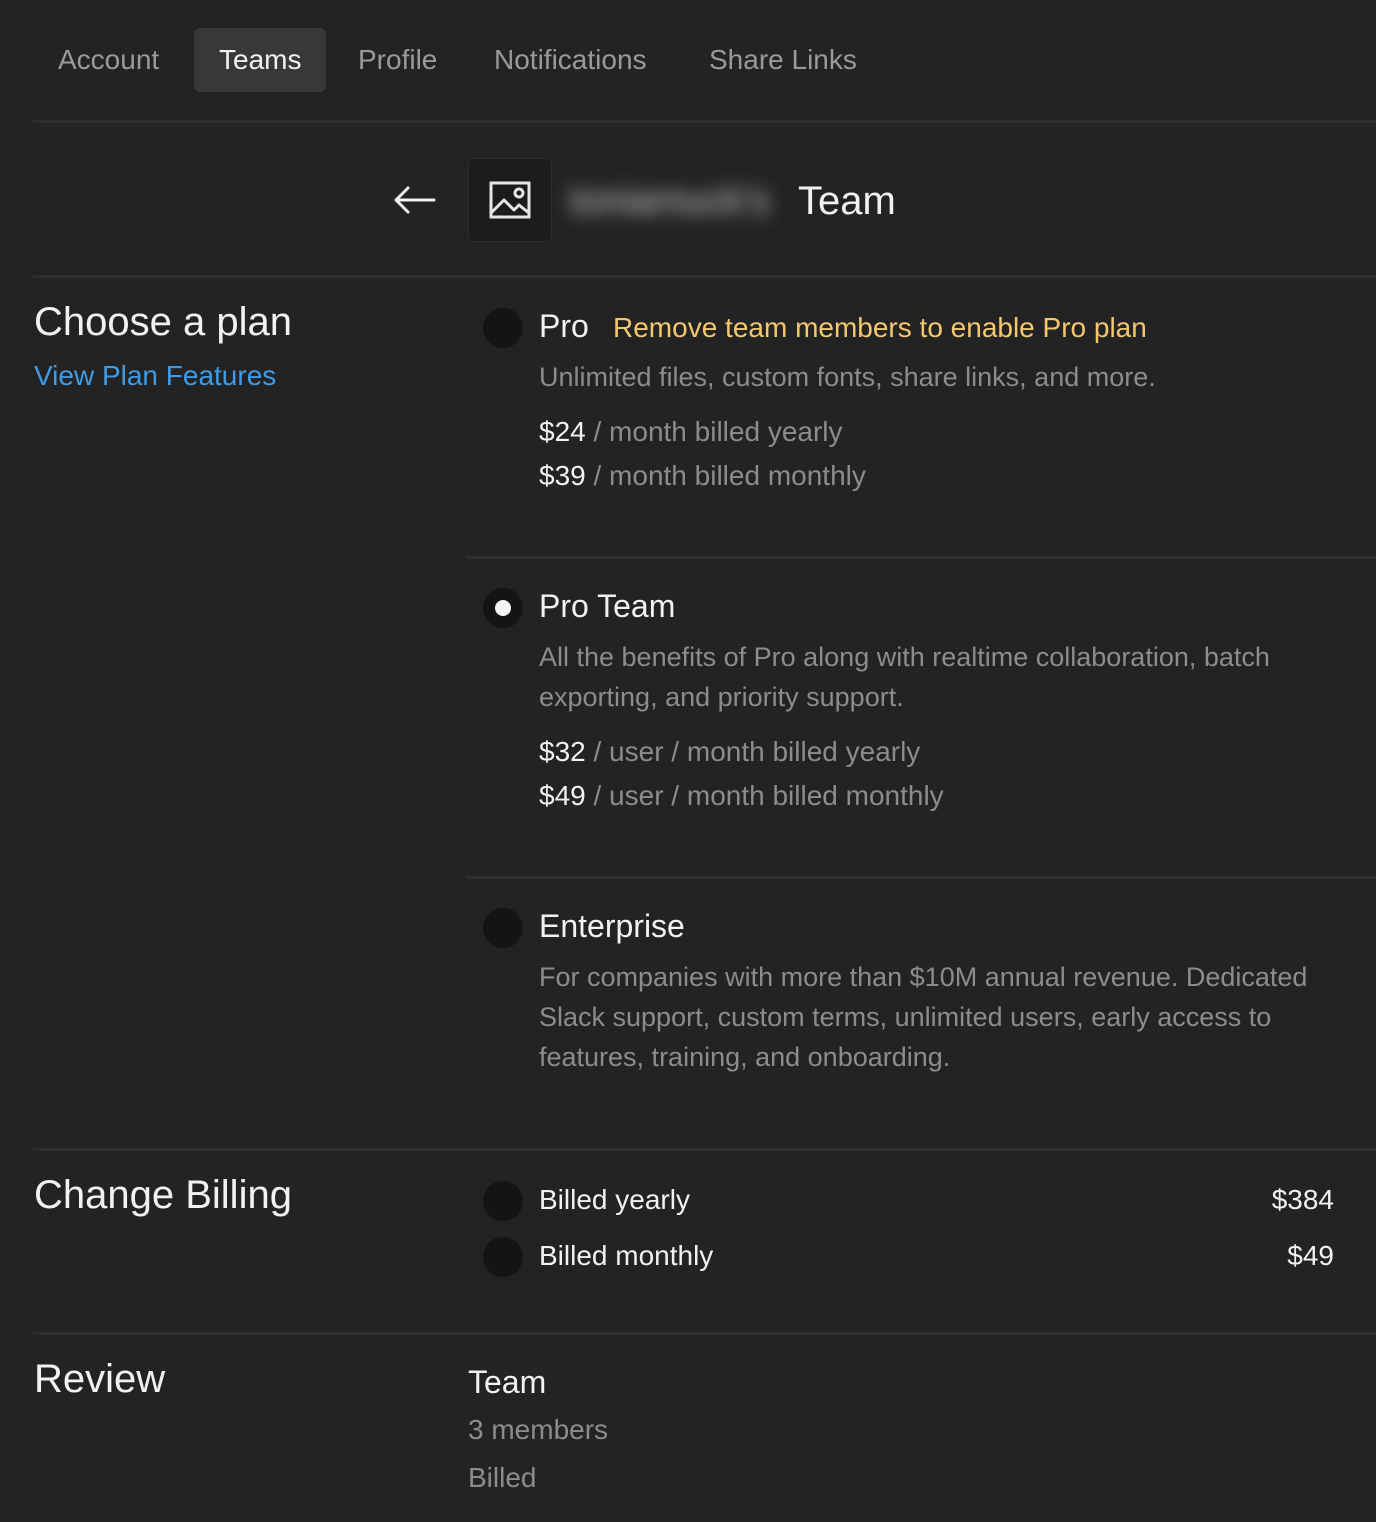 This screenshot has width=1376, height=1522. I want to click on review-team-heading: Team, so click(507, 1382).